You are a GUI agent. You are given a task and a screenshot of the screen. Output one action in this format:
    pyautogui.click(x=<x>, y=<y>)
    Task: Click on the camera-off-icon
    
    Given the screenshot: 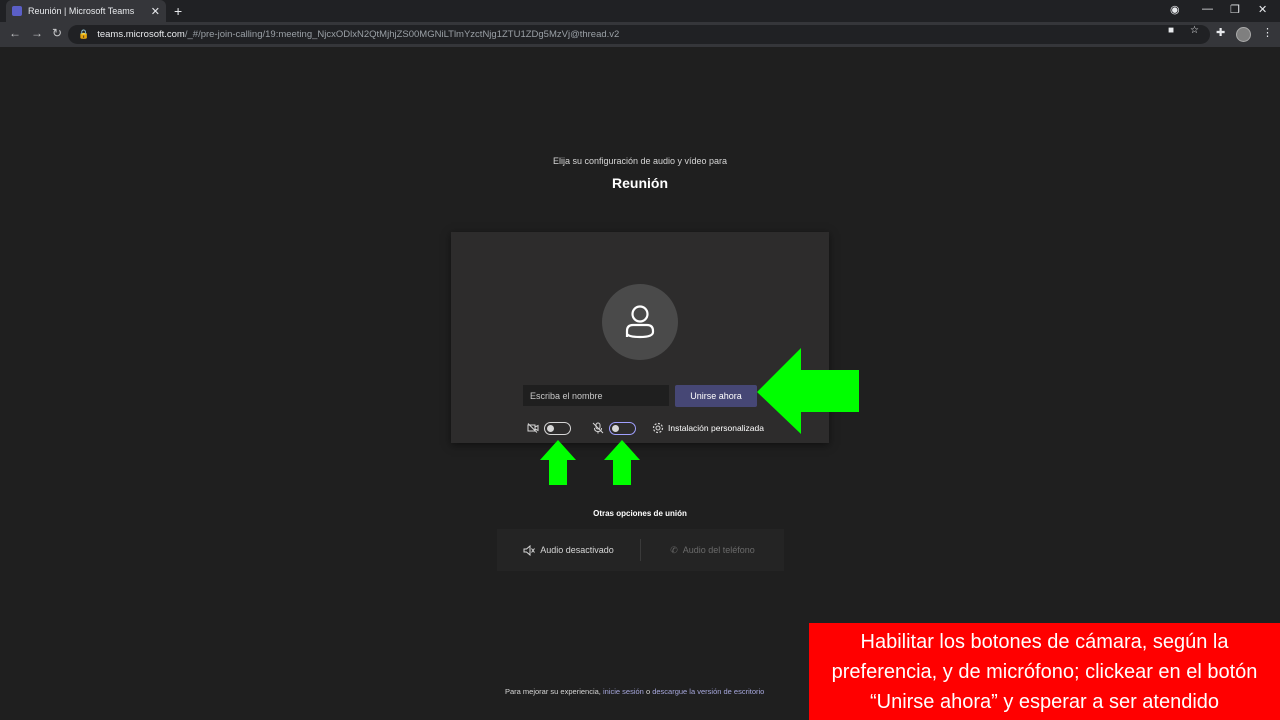 What is the action you would take?
    pyautogui.click(x=533, y=428)
    